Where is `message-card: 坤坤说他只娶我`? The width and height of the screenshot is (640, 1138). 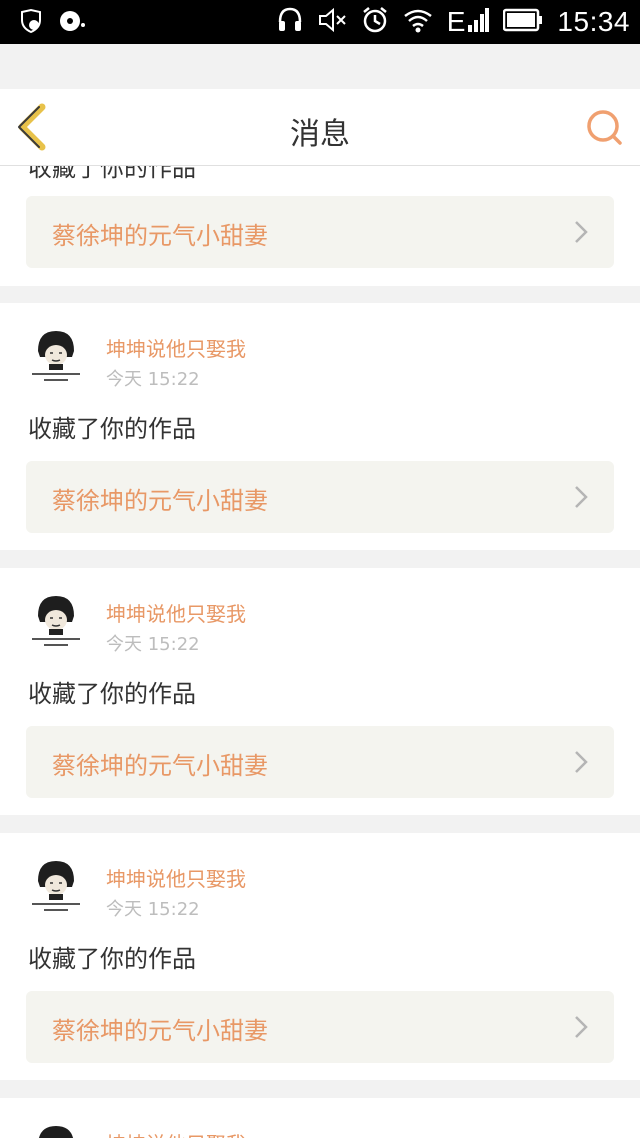
message-card: 坤坤说他只娶我 is located at coordinates (320, 1118).